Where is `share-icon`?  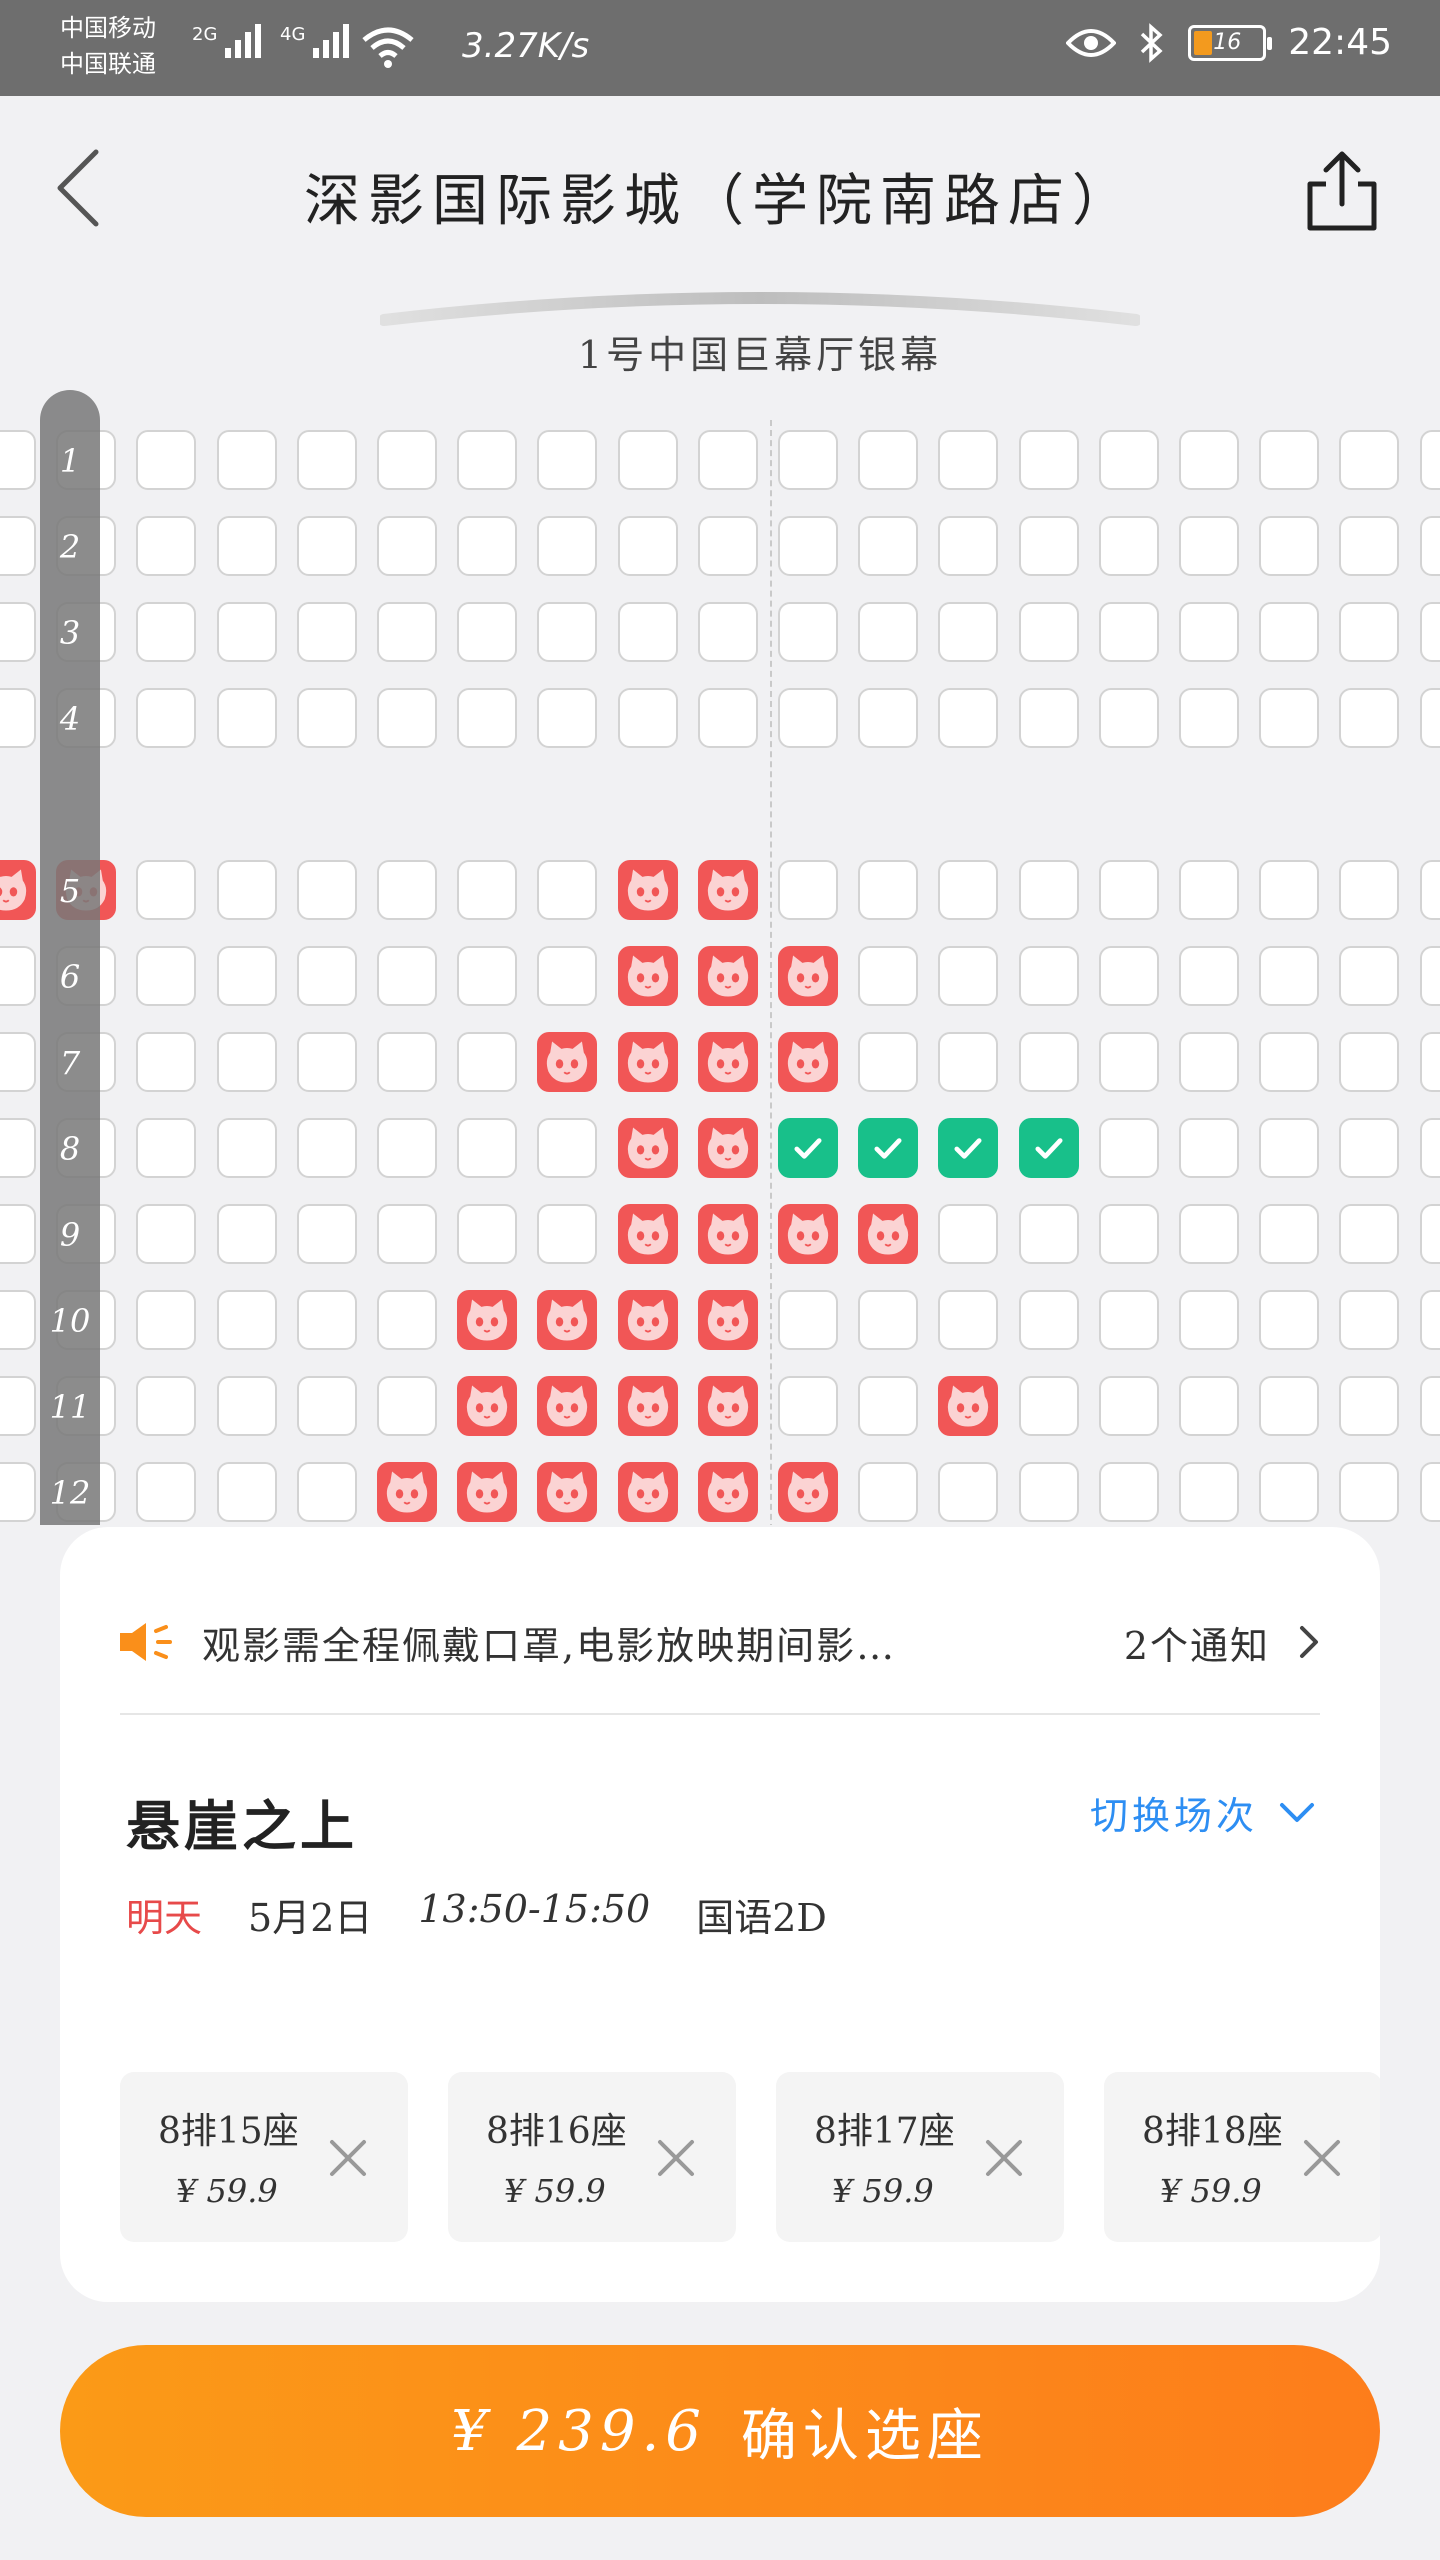
share-icon is located at coordinates (1342, 191).